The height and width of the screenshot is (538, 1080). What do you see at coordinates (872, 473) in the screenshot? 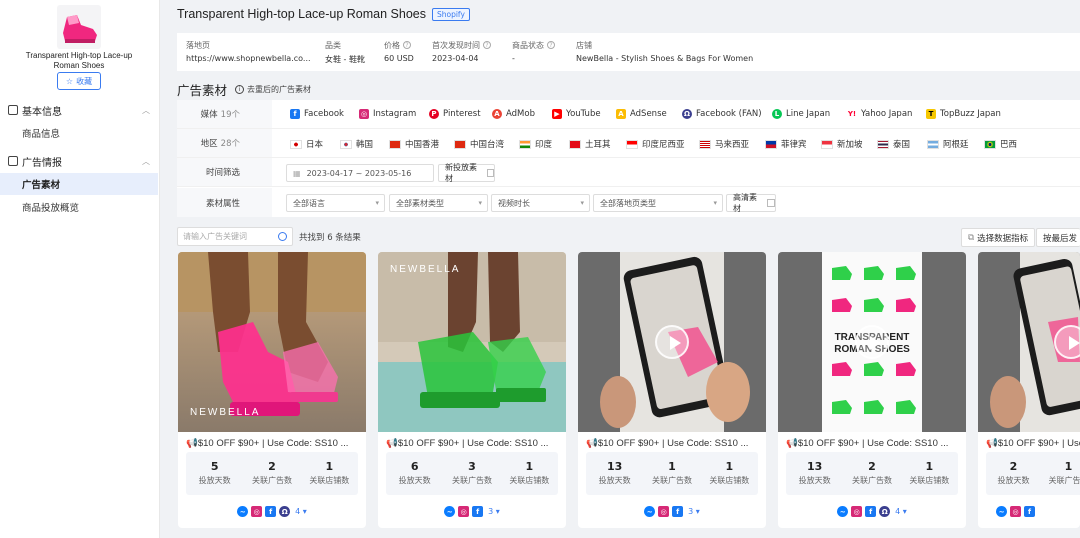
I see `stats-panel: 13 投放天数 2 关联广告数 1 关联店铺数` at bounding box center [872, 473].